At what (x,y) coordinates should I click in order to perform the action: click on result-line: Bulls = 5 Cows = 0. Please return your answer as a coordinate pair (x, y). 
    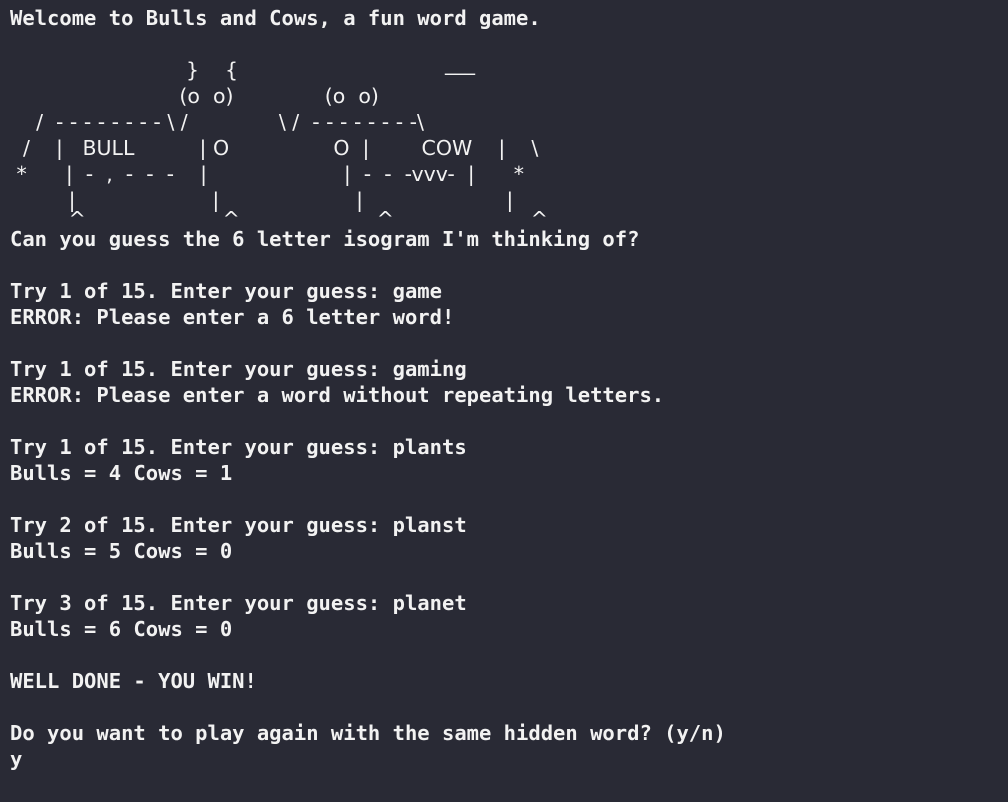
    Looking at the image, I should click on (121, 551).